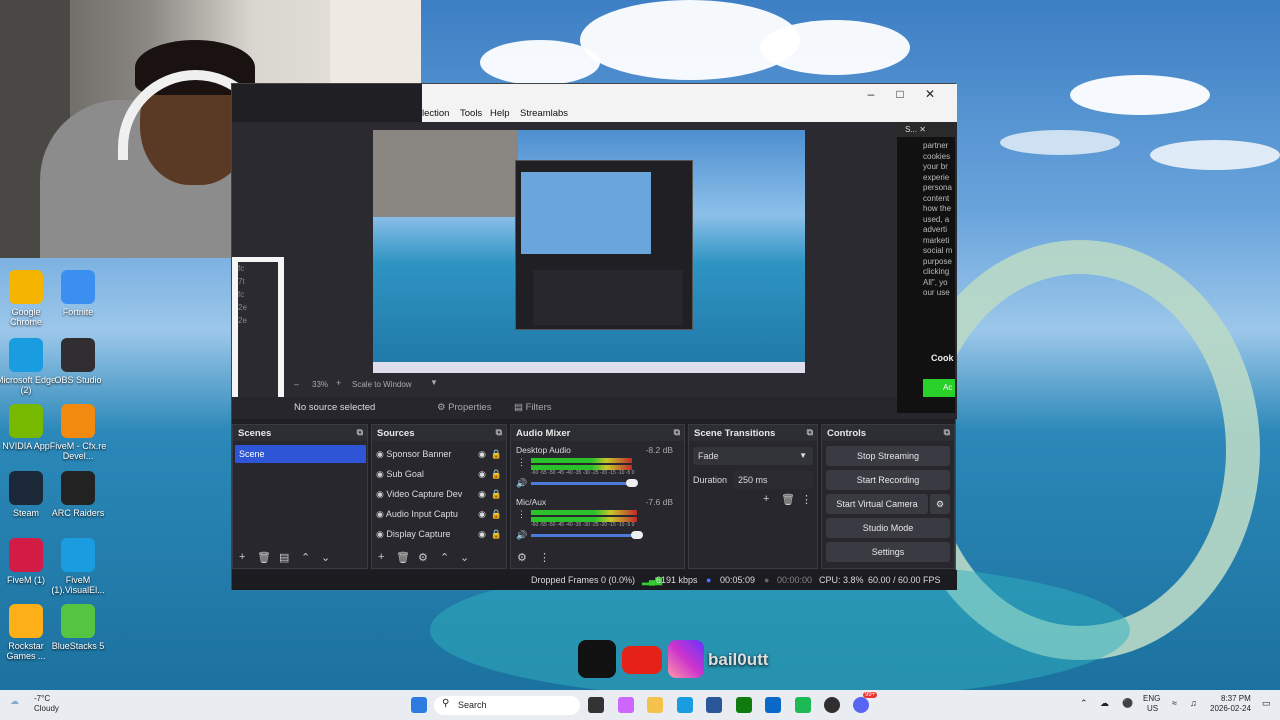 The width and height of the screenshot is (1280, 720). Describe the element at coordinates (877, 504) in the screenshot. I see `start-virtual-camera-button: Start Virtual Camera` at that location.